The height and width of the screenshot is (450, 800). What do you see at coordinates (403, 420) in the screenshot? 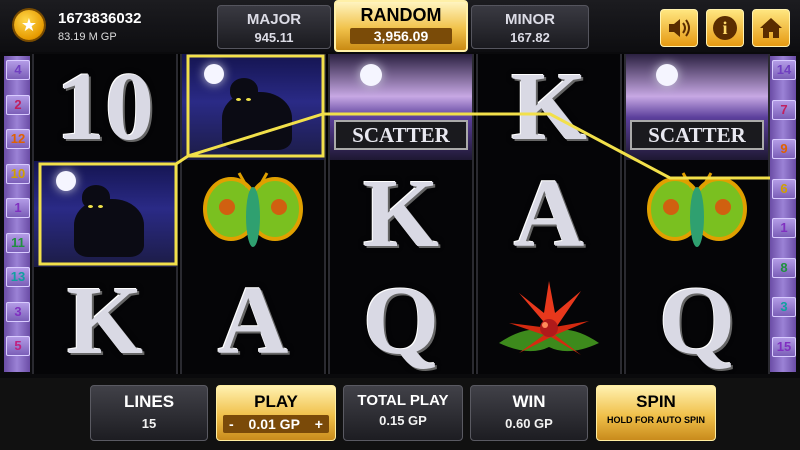
I see `total-play-value: 0.15 GP` at bounding box center [403, 420].